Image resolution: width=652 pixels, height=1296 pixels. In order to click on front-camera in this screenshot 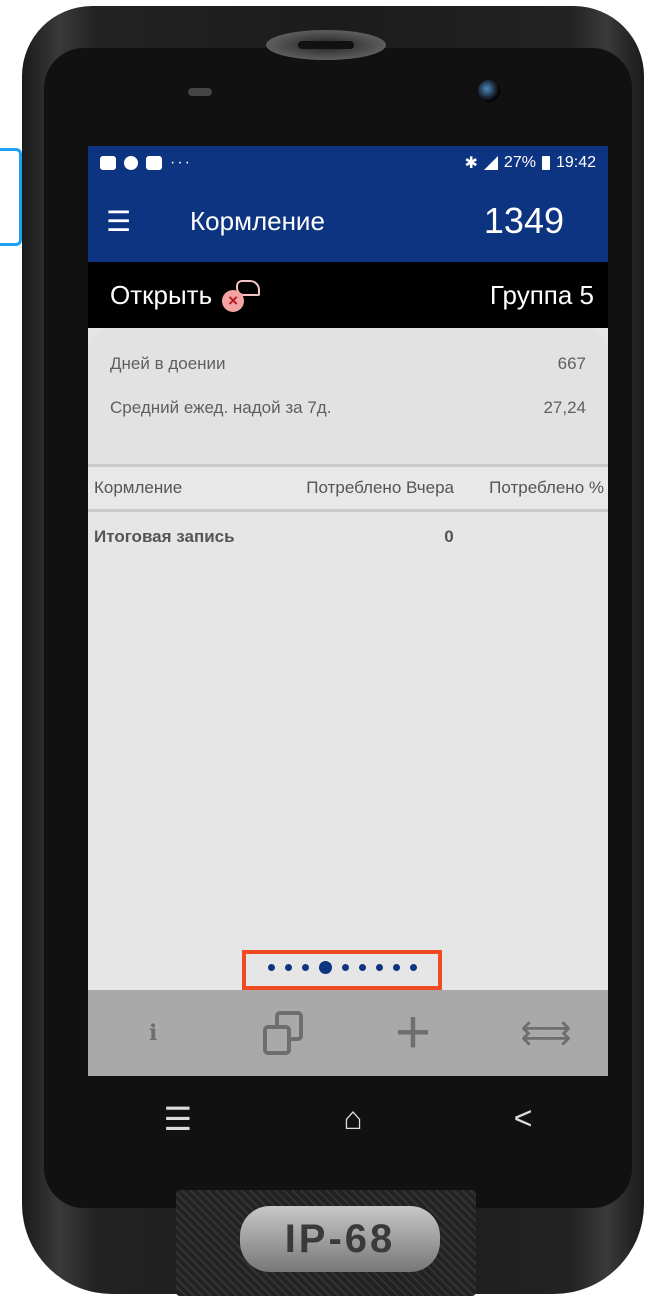, I will do `click(489, 91)`.